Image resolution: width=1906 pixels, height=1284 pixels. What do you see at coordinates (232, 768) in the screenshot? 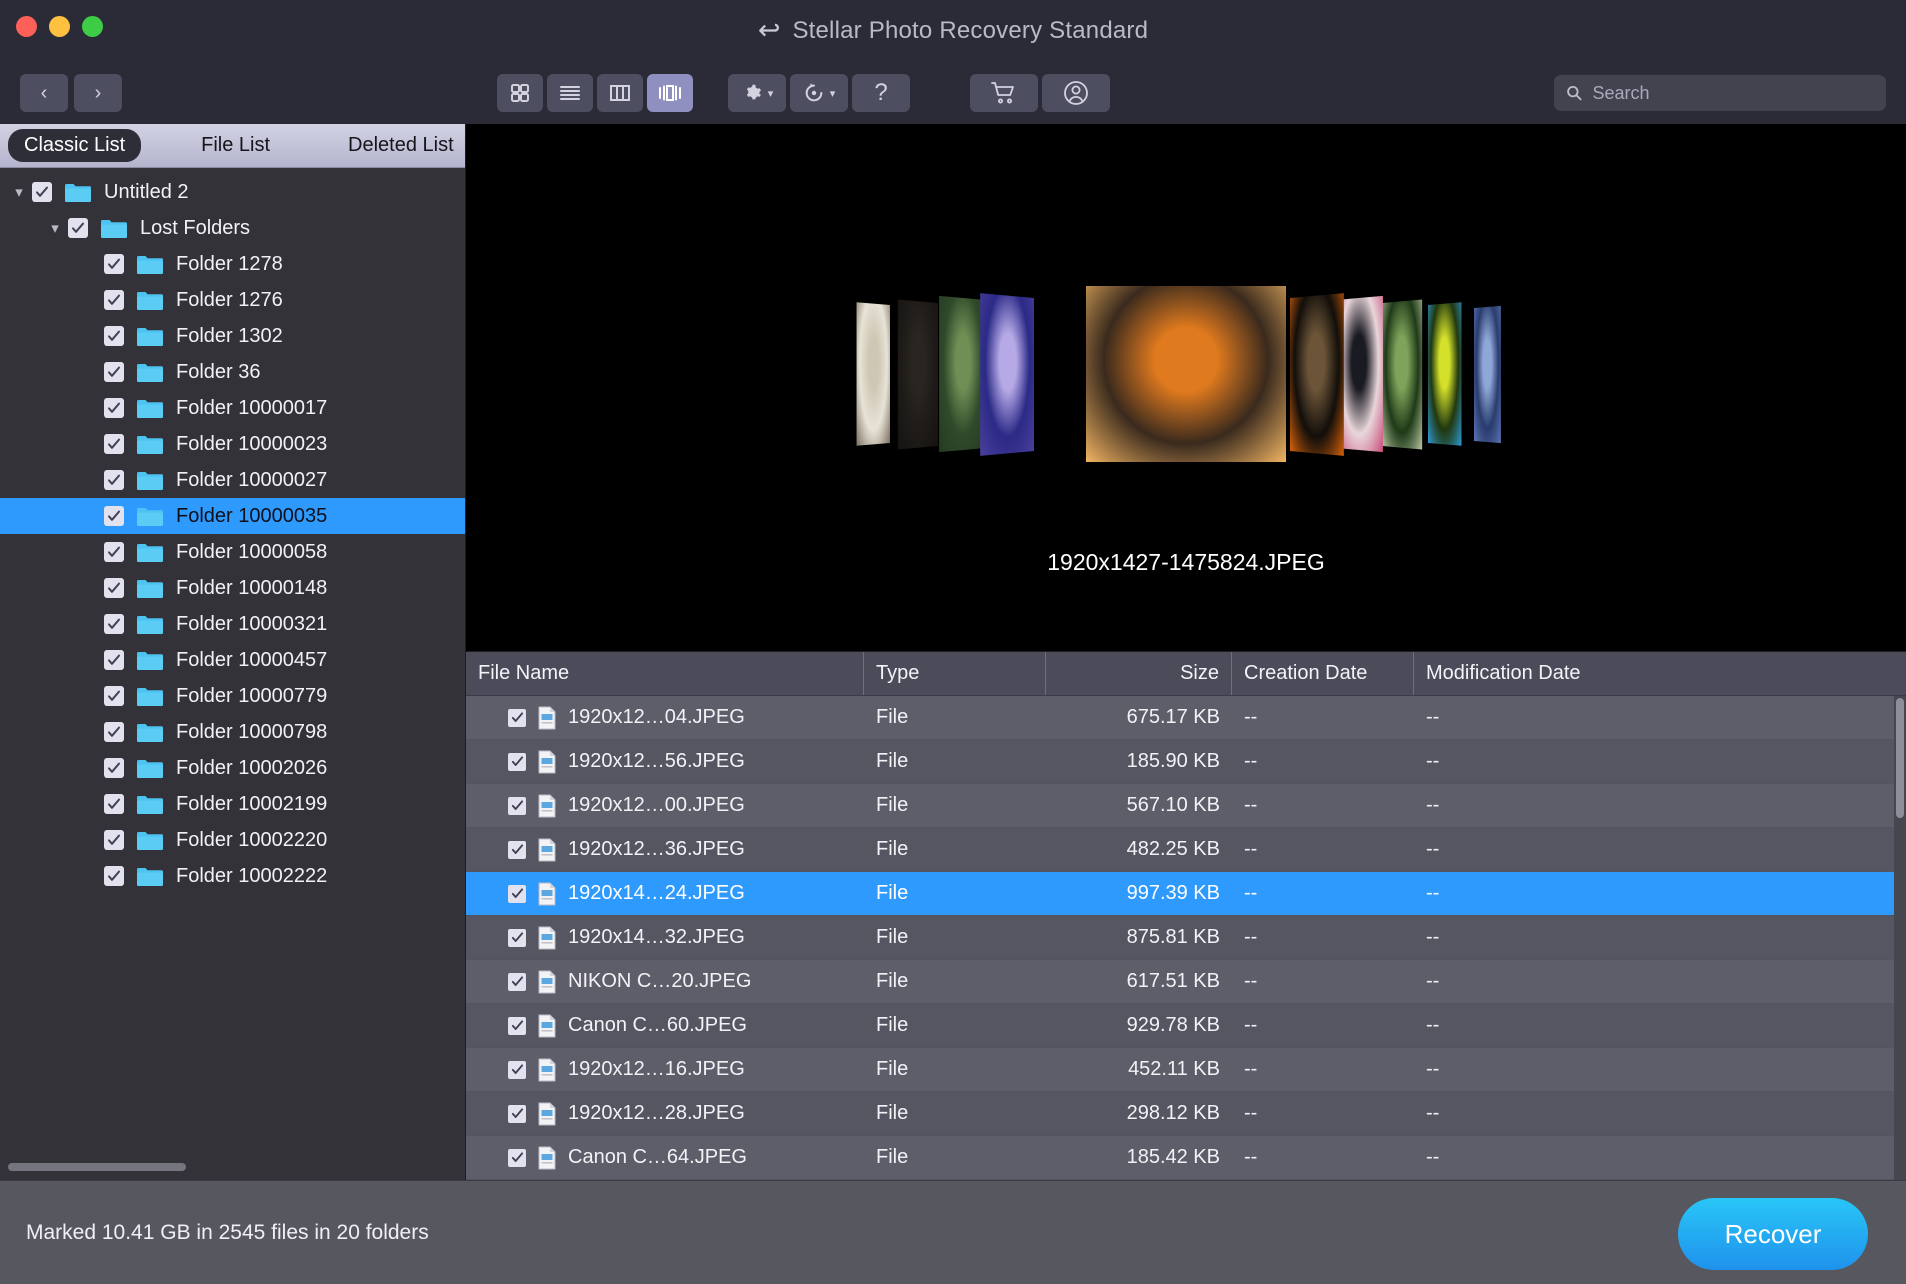
I see `tree-item: Folder 10002026` at bounding box center [232, 768].